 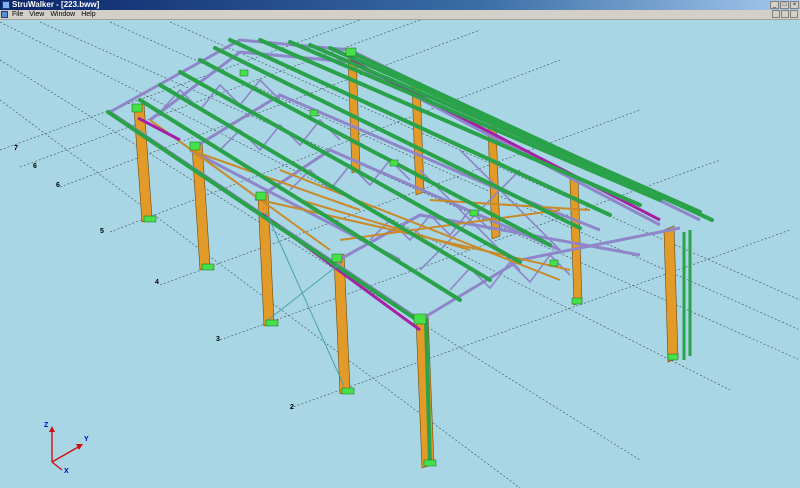 I want to click on close-button: ×, so click(x=794, y=5).